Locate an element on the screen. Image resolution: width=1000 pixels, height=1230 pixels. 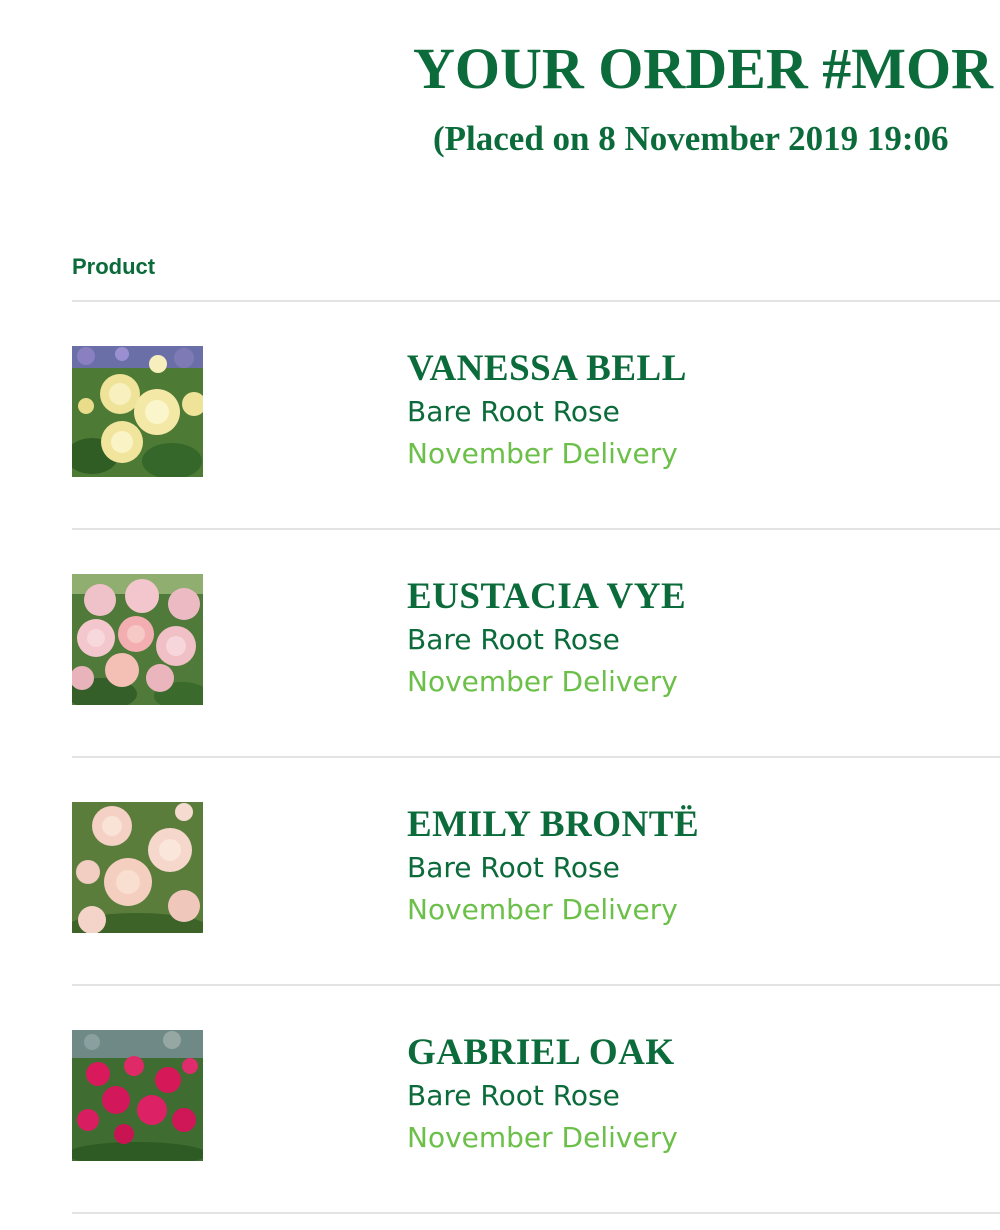
product-name: EMILY BRONTË is located at coordinates (553, 825).